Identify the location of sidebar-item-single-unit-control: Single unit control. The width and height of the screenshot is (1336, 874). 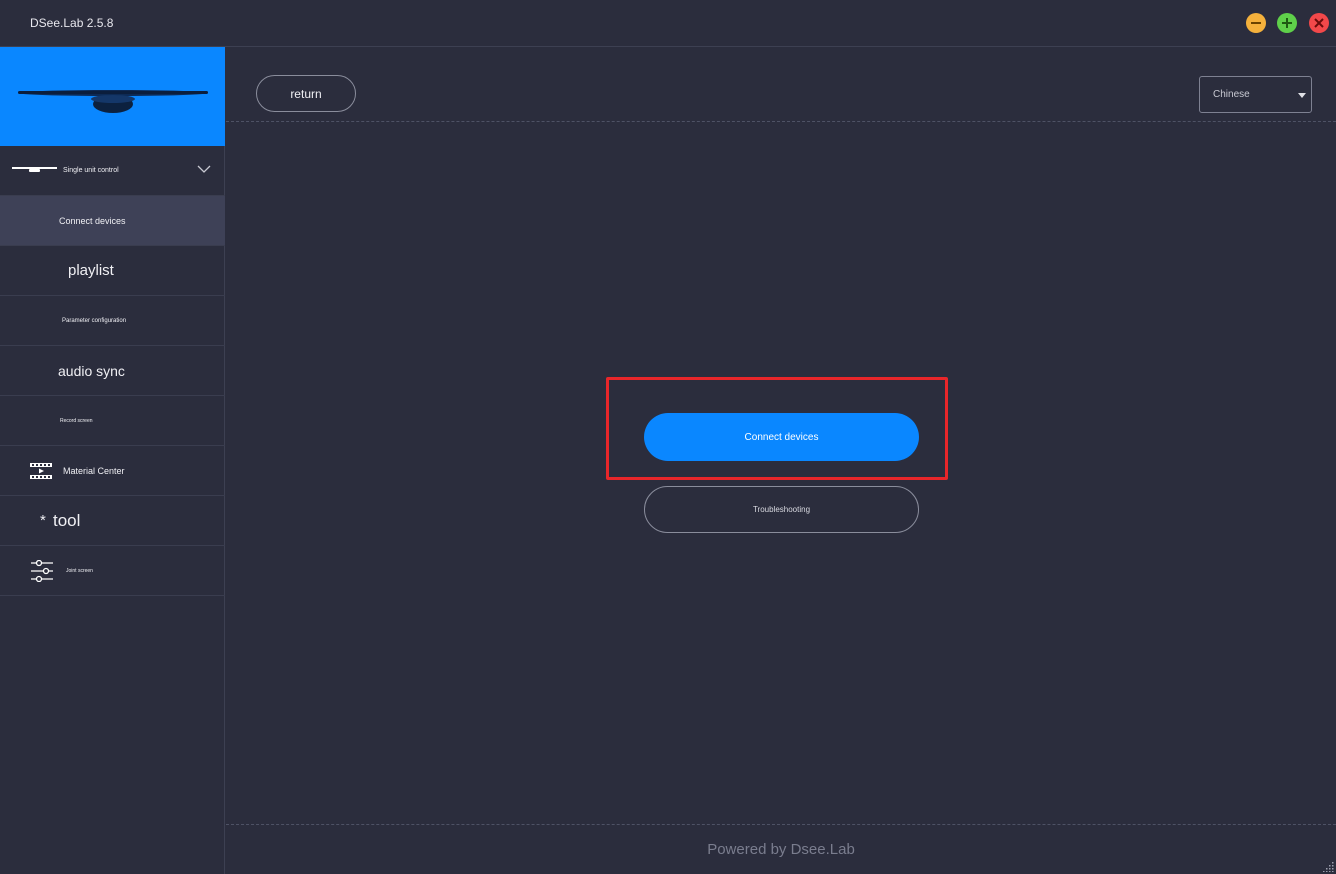
(112, 171).